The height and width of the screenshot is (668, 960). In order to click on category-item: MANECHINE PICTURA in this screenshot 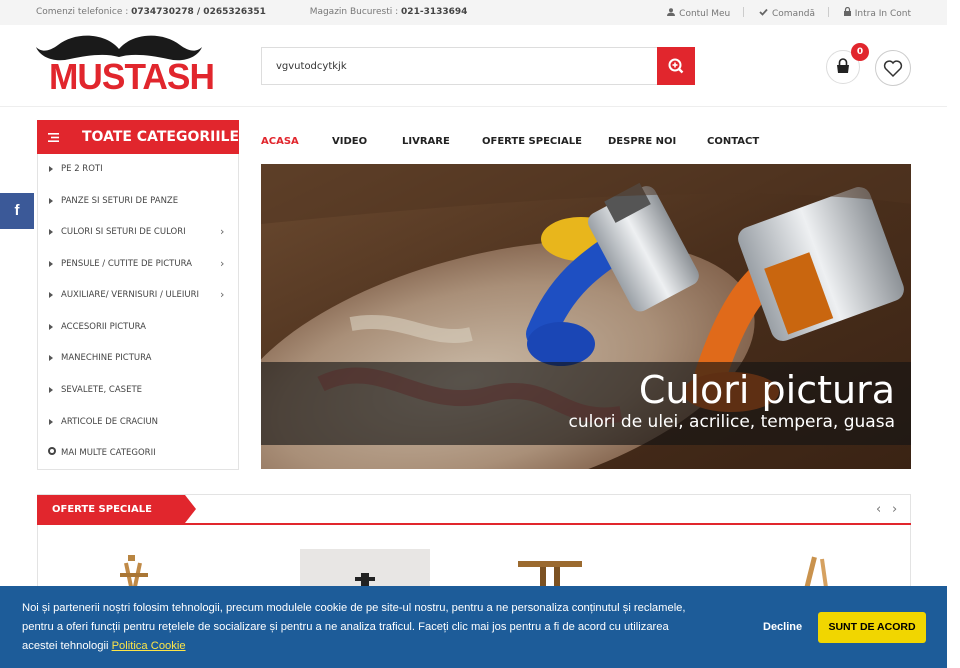, I will do `click(138, 358)`.